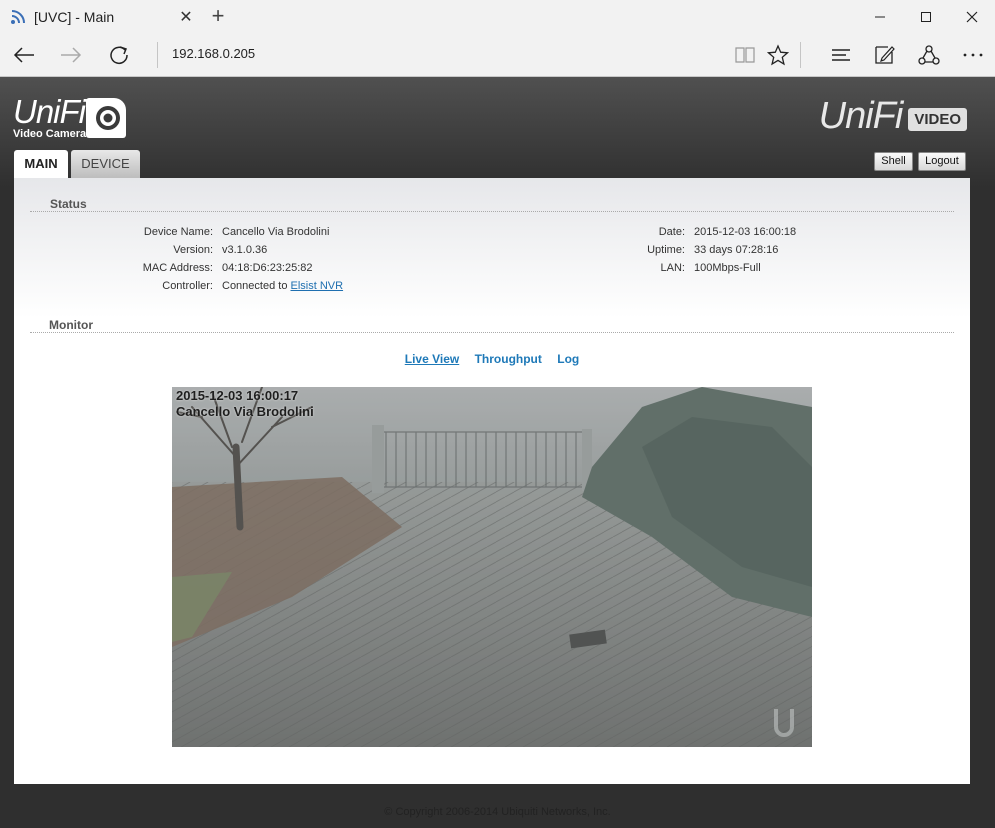 This screenshot has width=995, height=828. Describe the element at coordinates (237, 395) in the screenshot. I see `osd-timestamp: 2015-12-03 16:00:17` at that location.